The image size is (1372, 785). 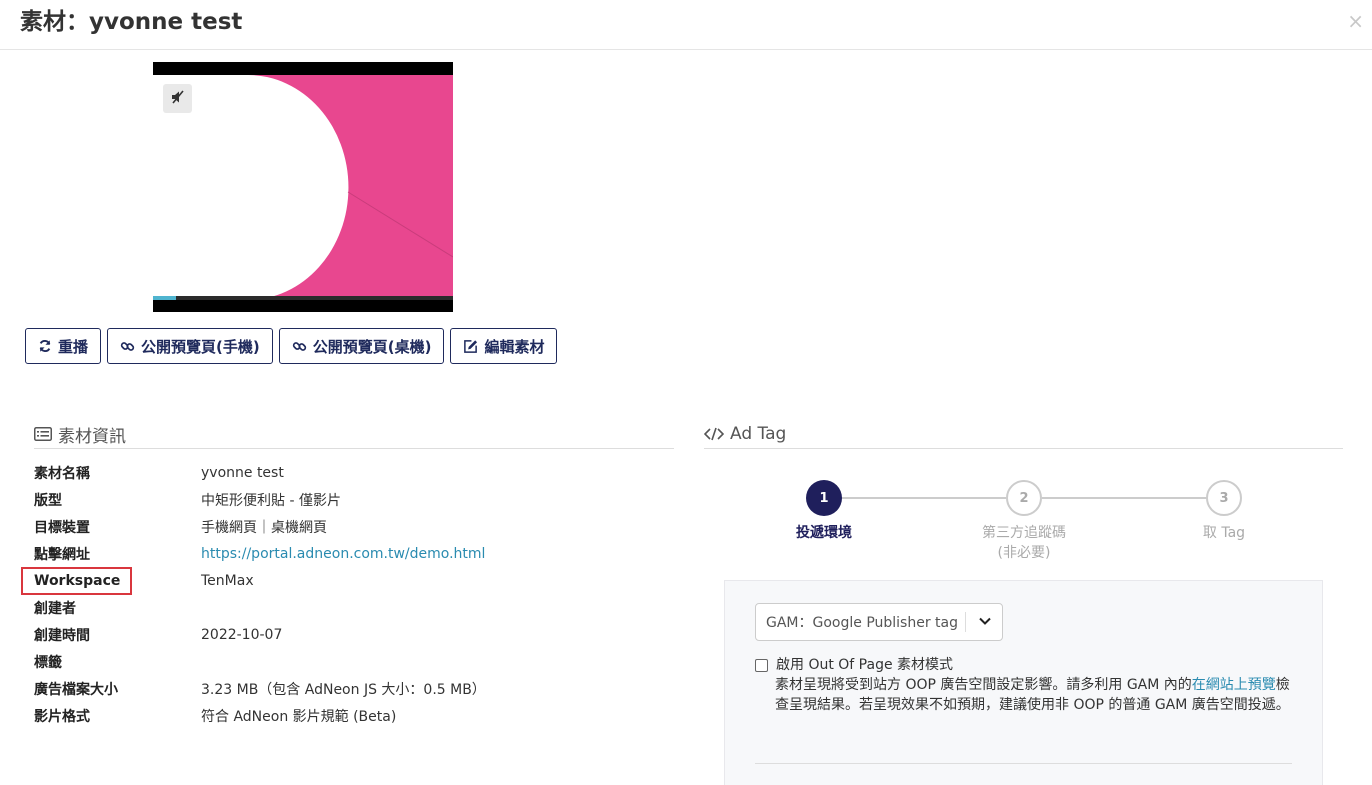 I want to click on edit-creative-label: 編輯素材, so click(x=514, y=346).